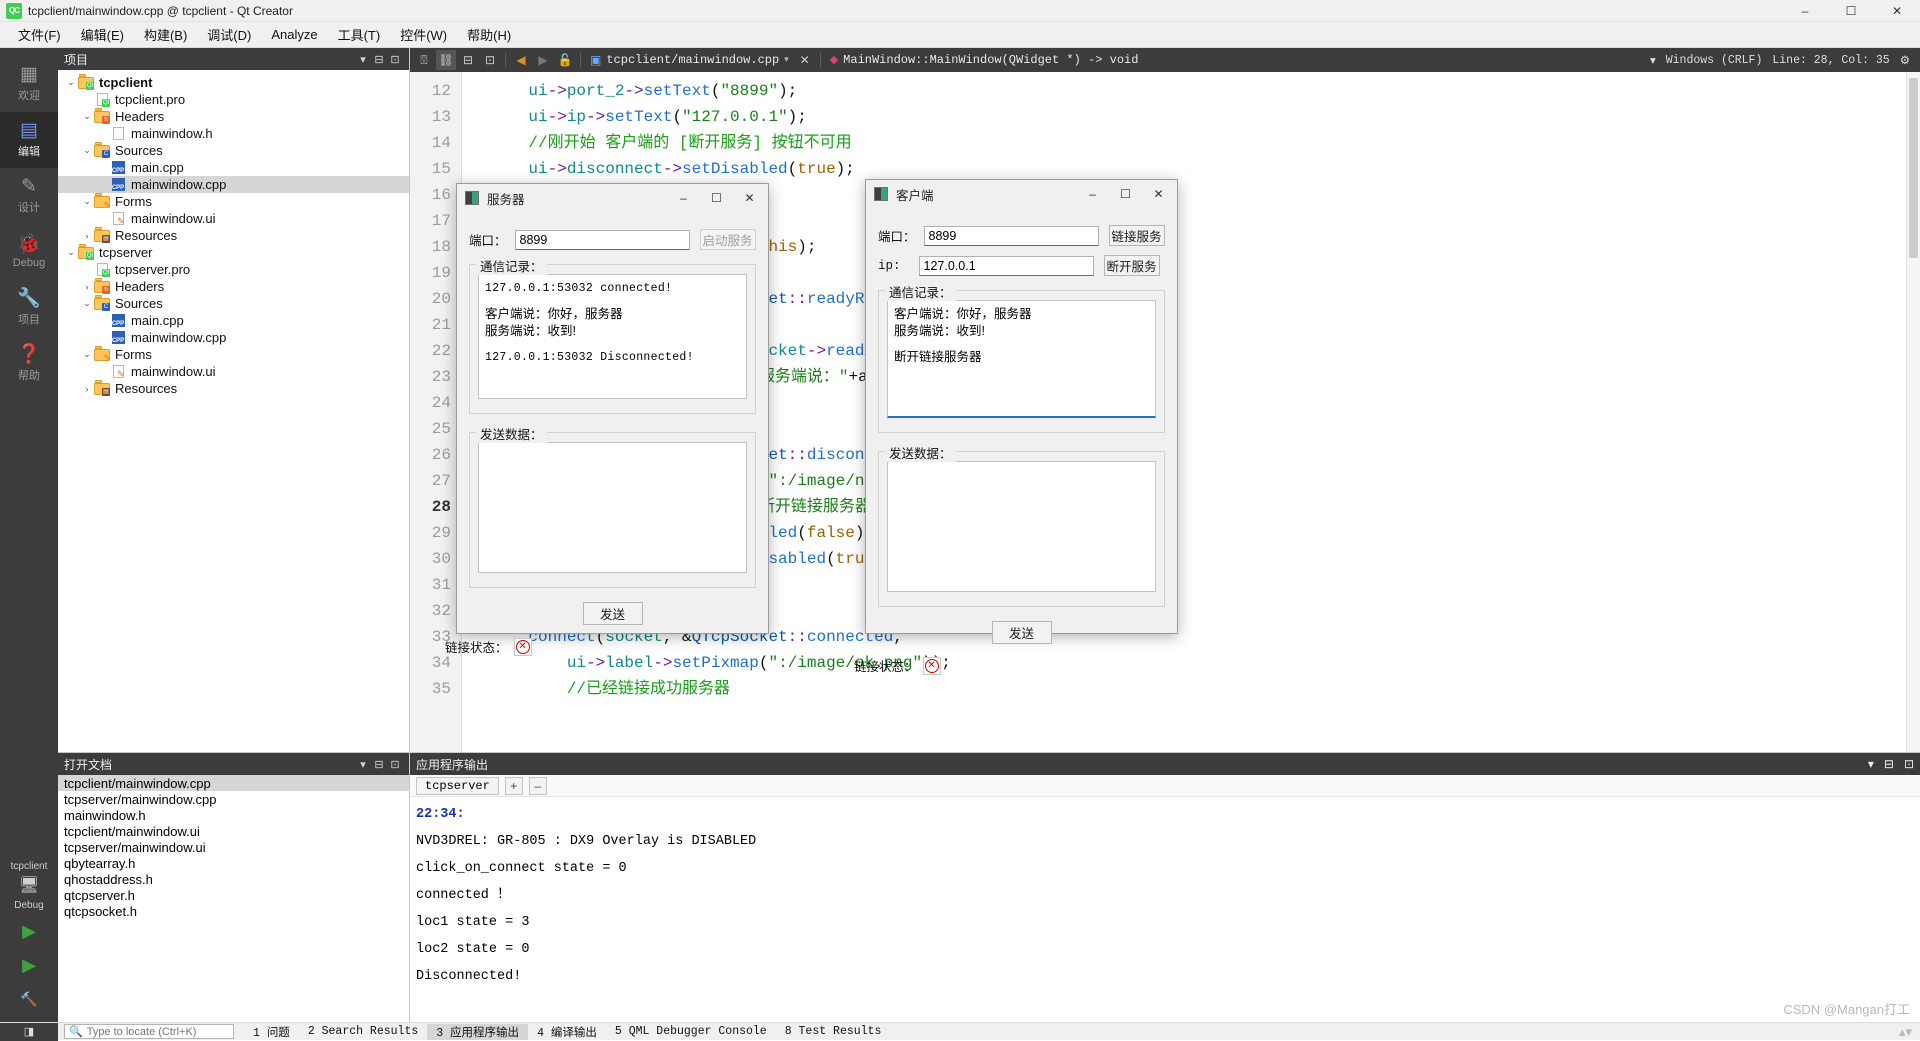 The width and height of the screenshot is (1920, 1041). I want to click on mode-help: ❓ 帮助, so click(29, 364).